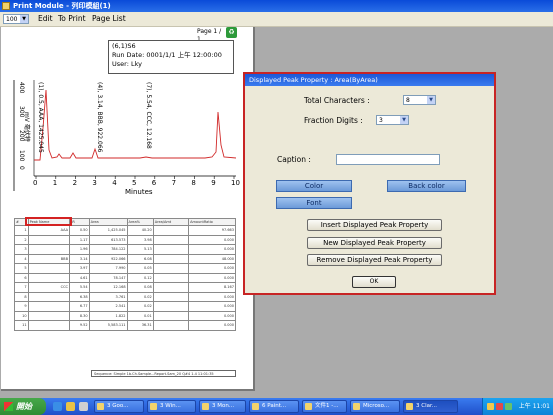 Image resolution: width=553 pixels, height=415 pixels. I want to click on column-header: Area%, so click(140, 222).